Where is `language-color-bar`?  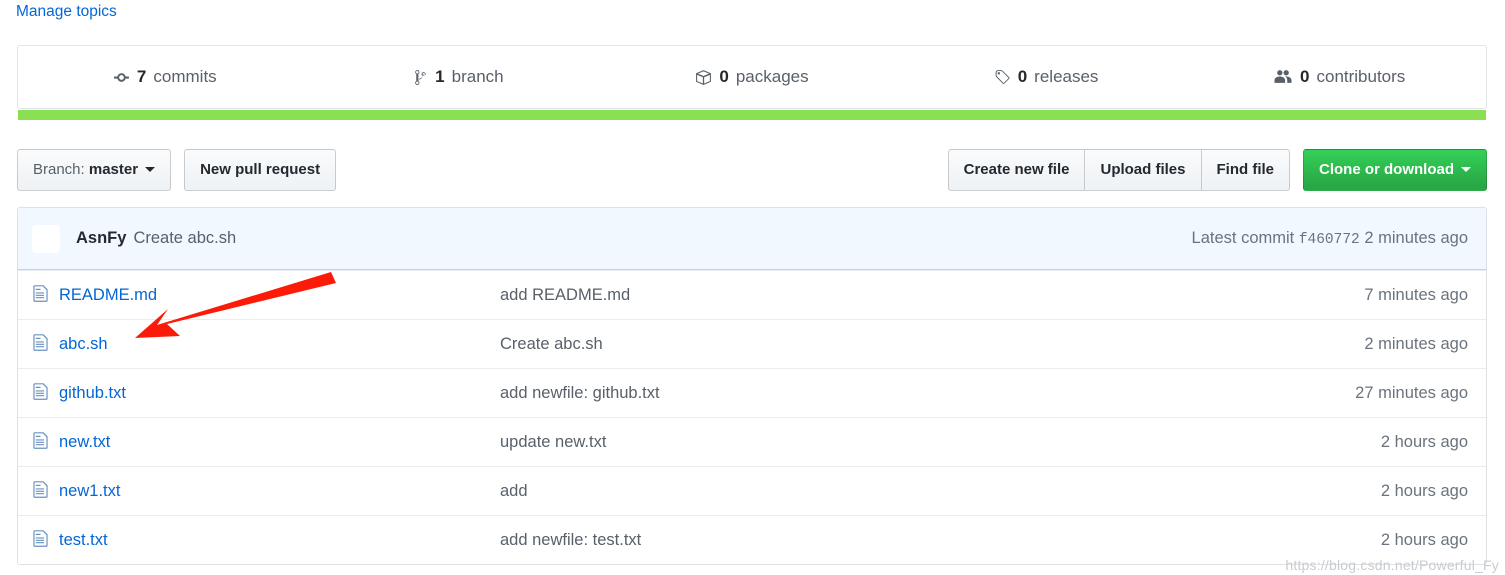
language-color-bar is located at coordinates (752, 115).